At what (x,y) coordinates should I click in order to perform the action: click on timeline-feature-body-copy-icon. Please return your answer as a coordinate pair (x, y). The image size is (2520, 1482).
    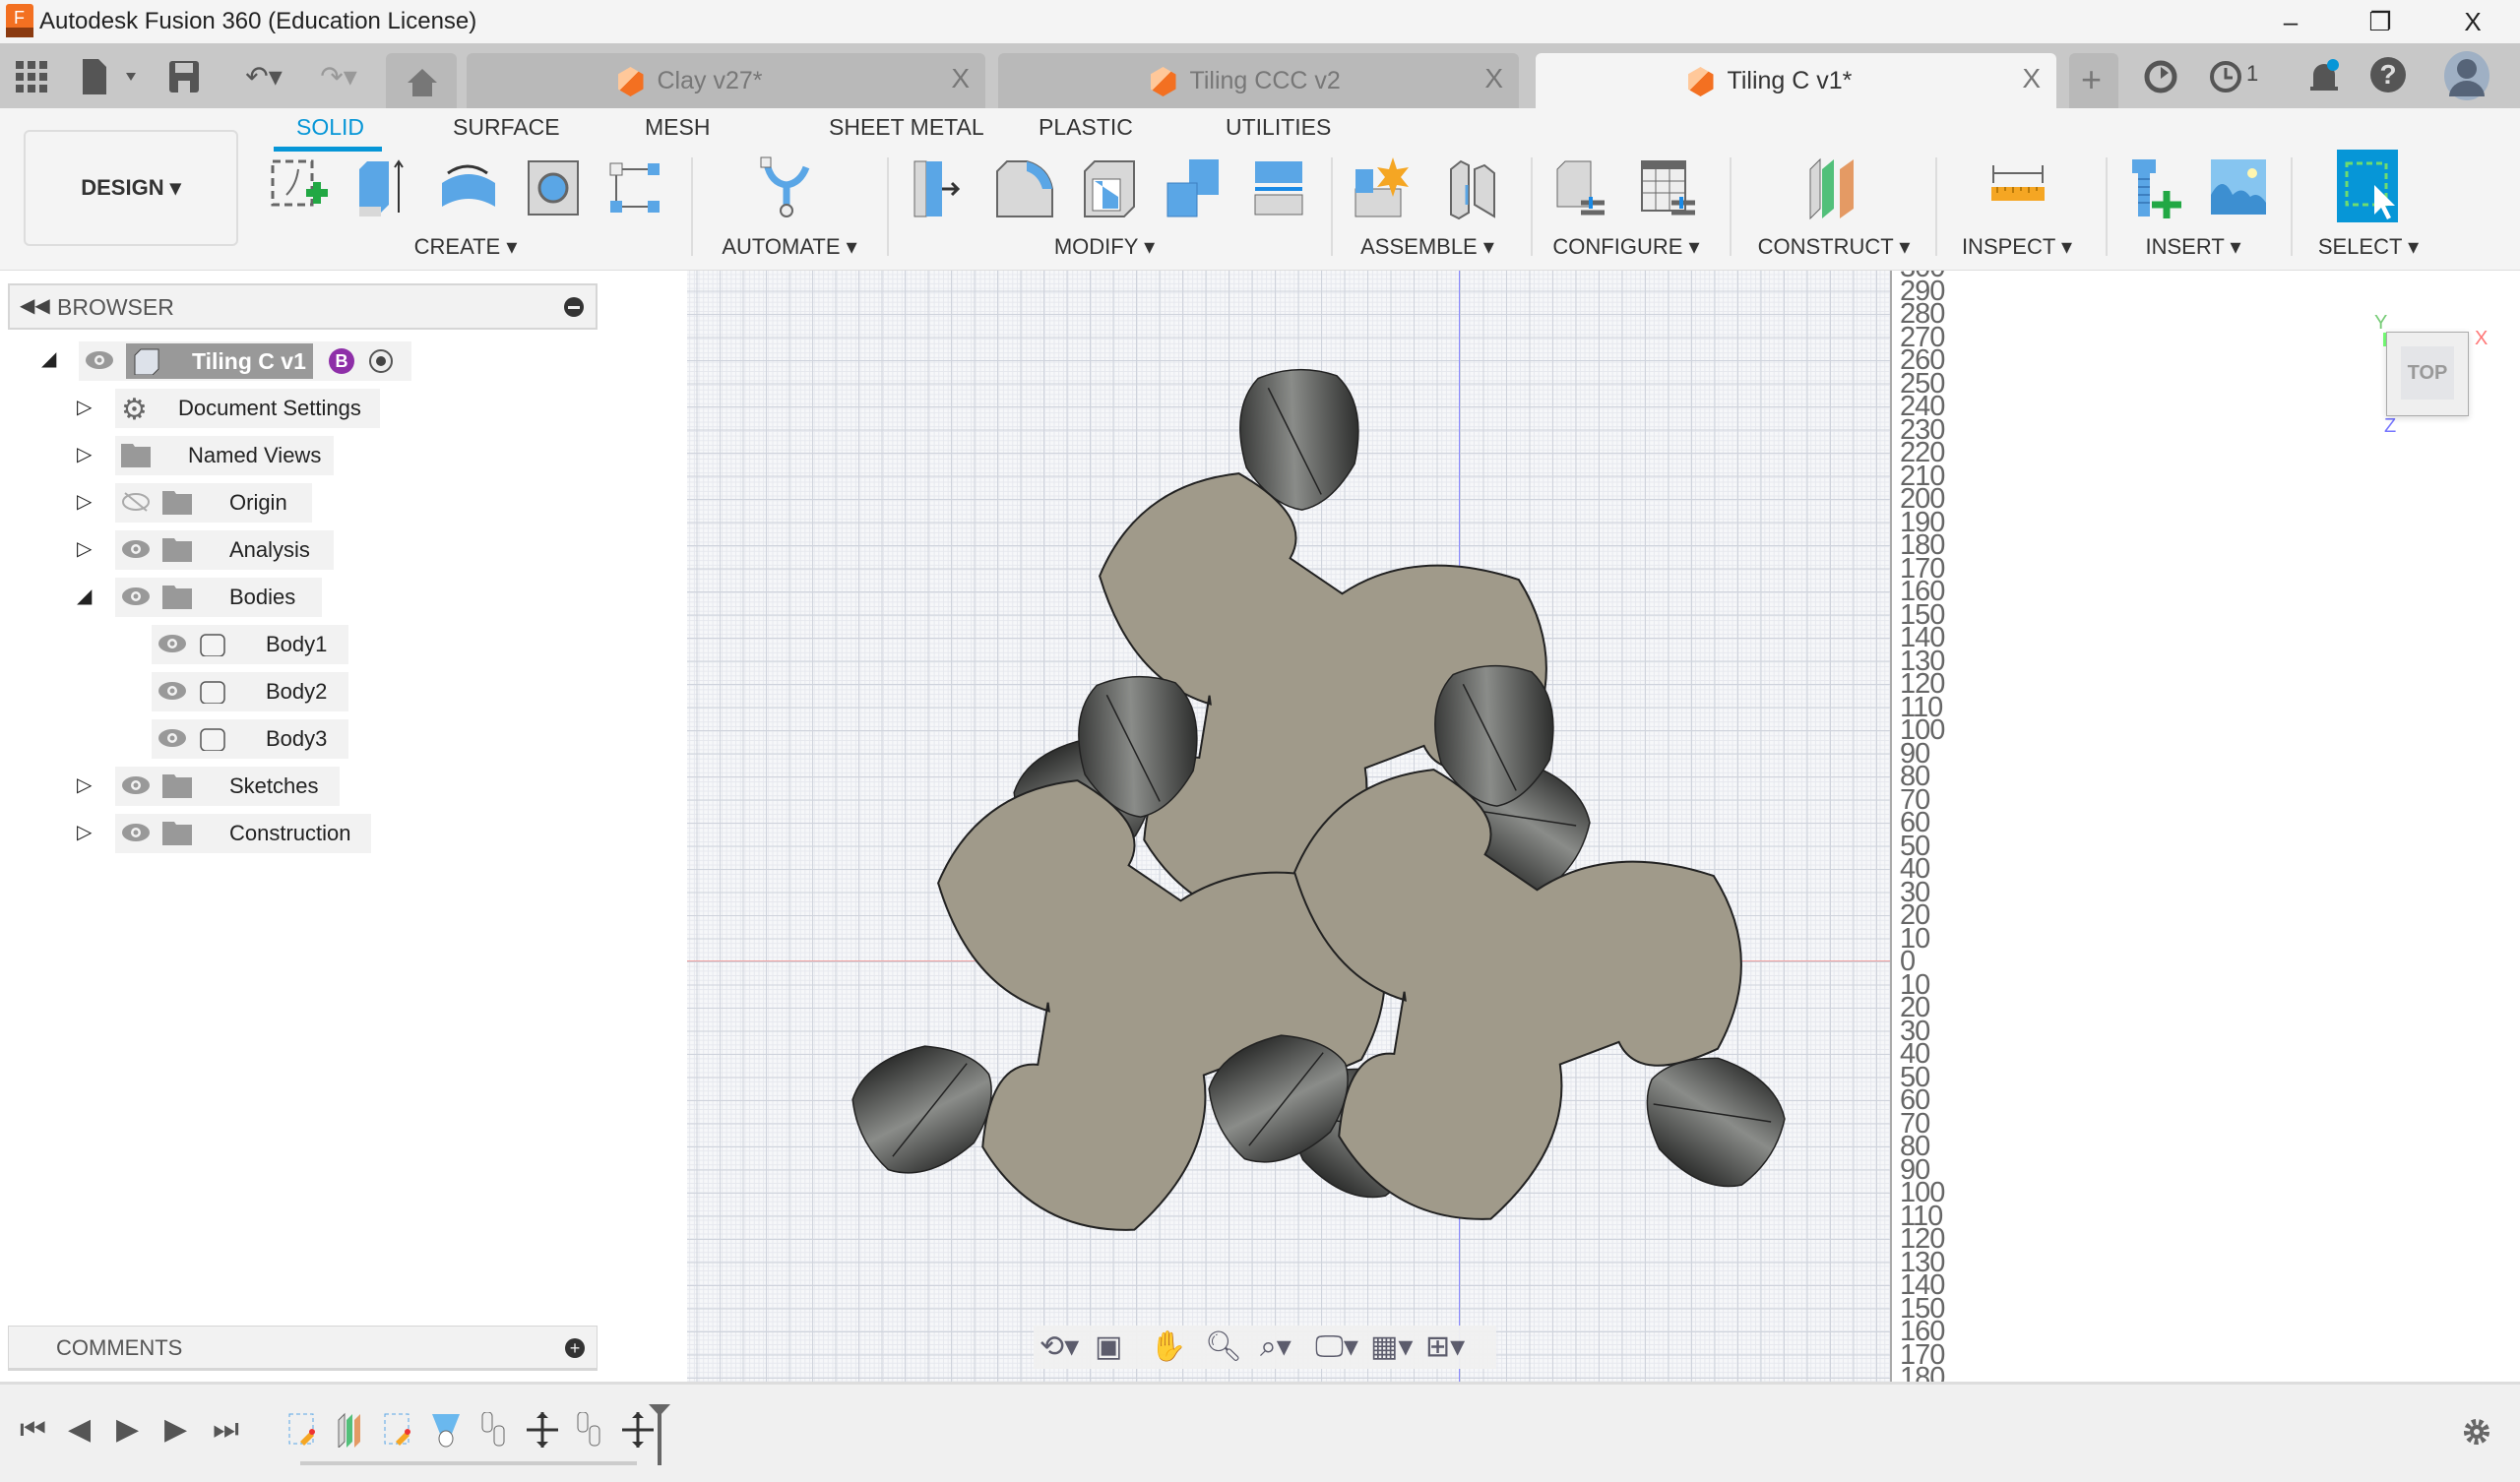
    Looking at the image, I should click on (589, 1430).